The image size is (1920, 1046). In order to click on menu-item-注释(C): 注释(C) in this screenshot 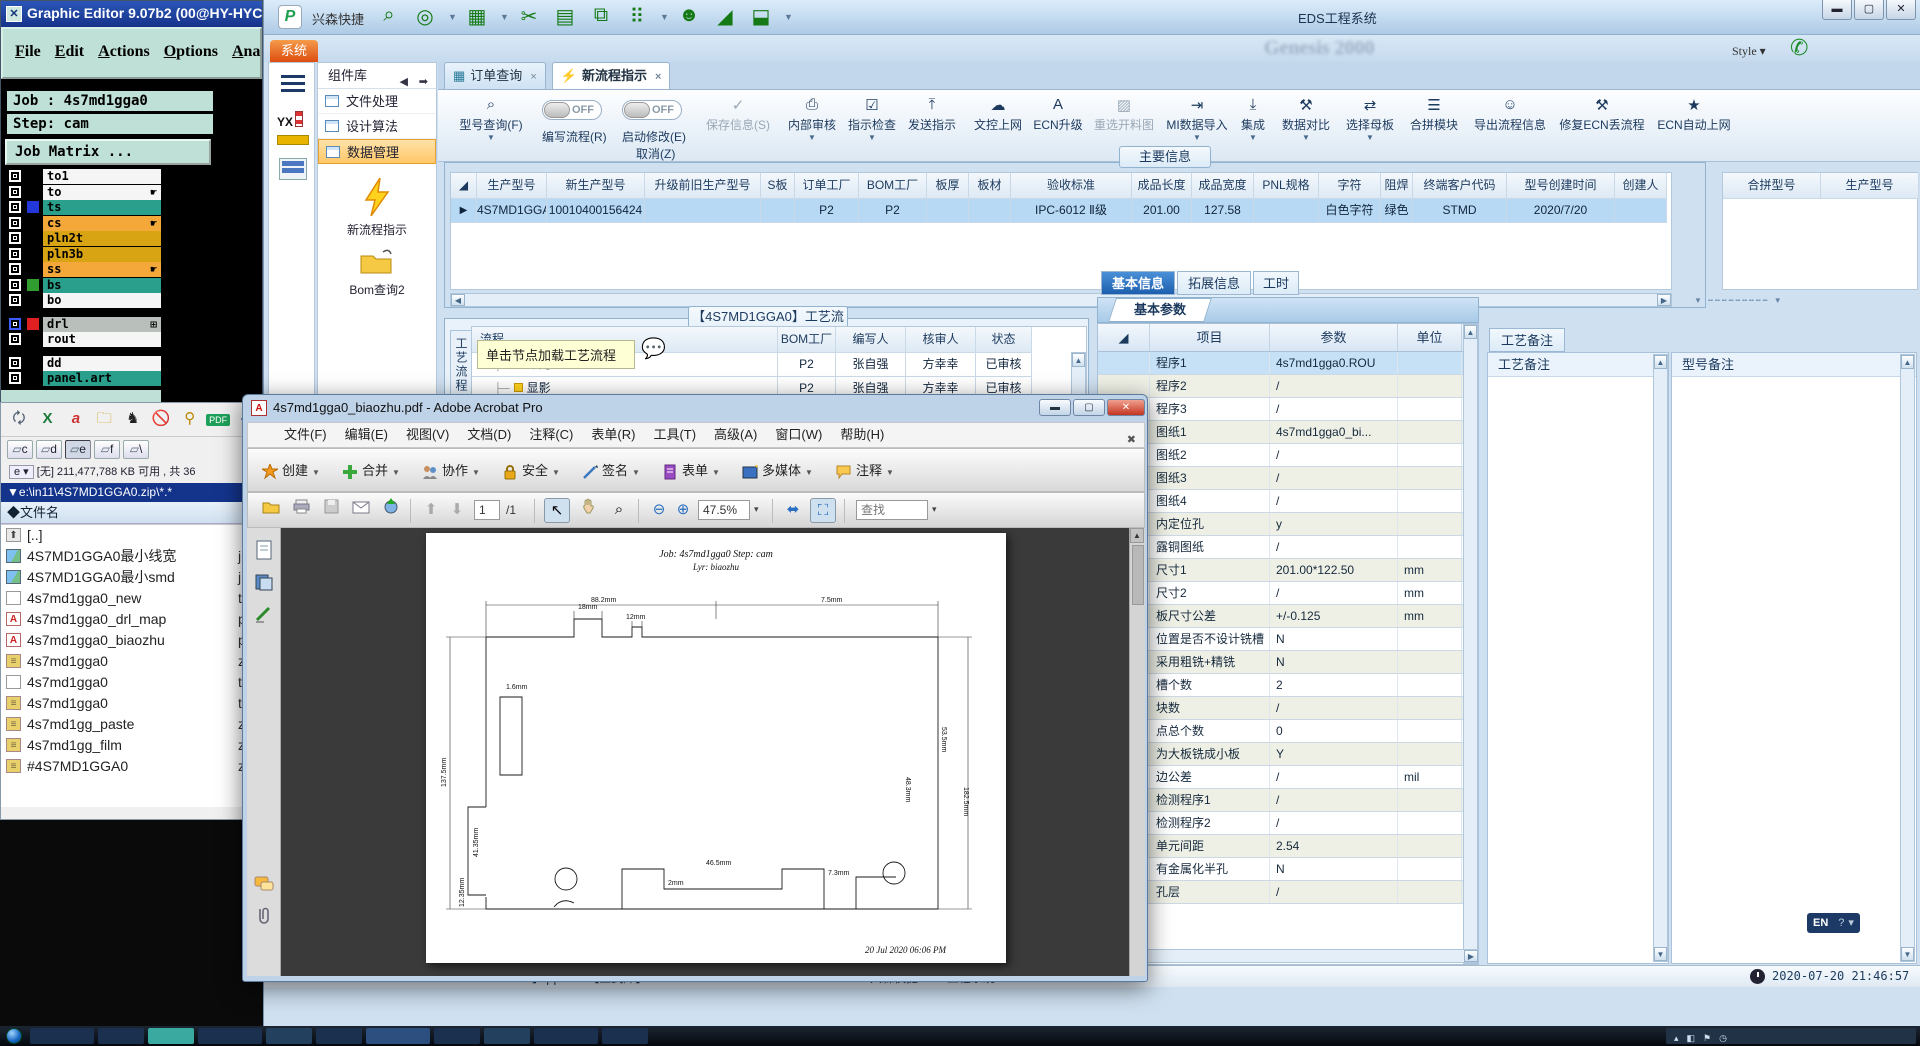, I will do `click(551, 434)`.